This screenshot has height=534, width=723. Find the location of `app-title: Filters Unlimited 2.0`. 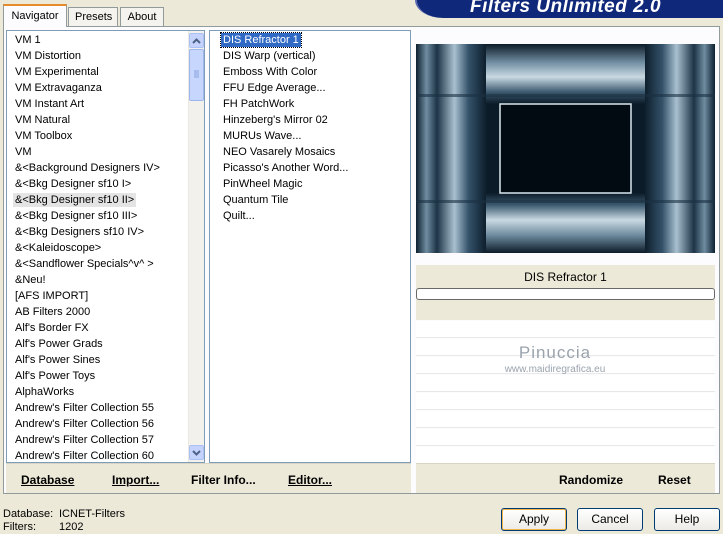

app-title: Filters Unlimited 2.0 is located at coordinates (566, 8).